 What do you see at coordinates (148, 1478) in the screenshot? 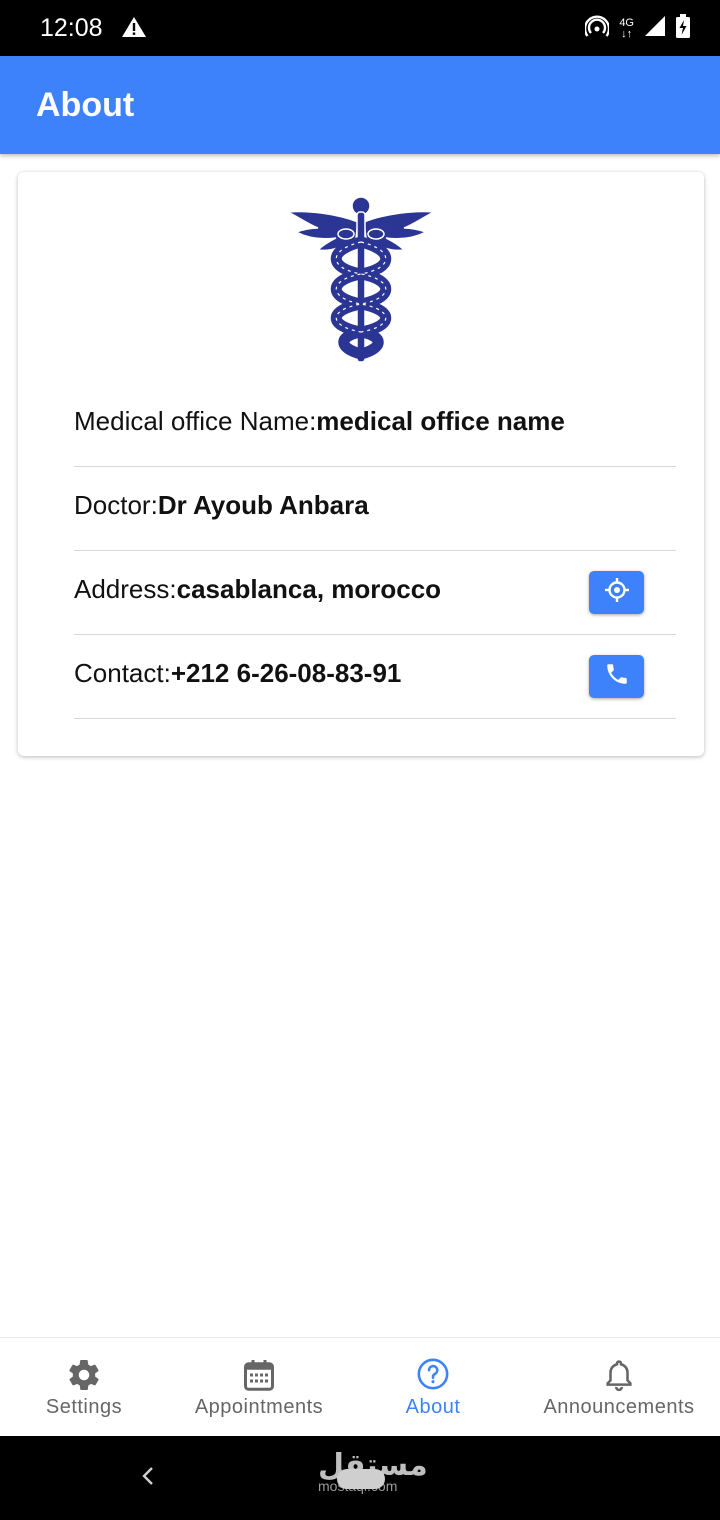
I see `back-icon` at bounding box center [148, 1478].